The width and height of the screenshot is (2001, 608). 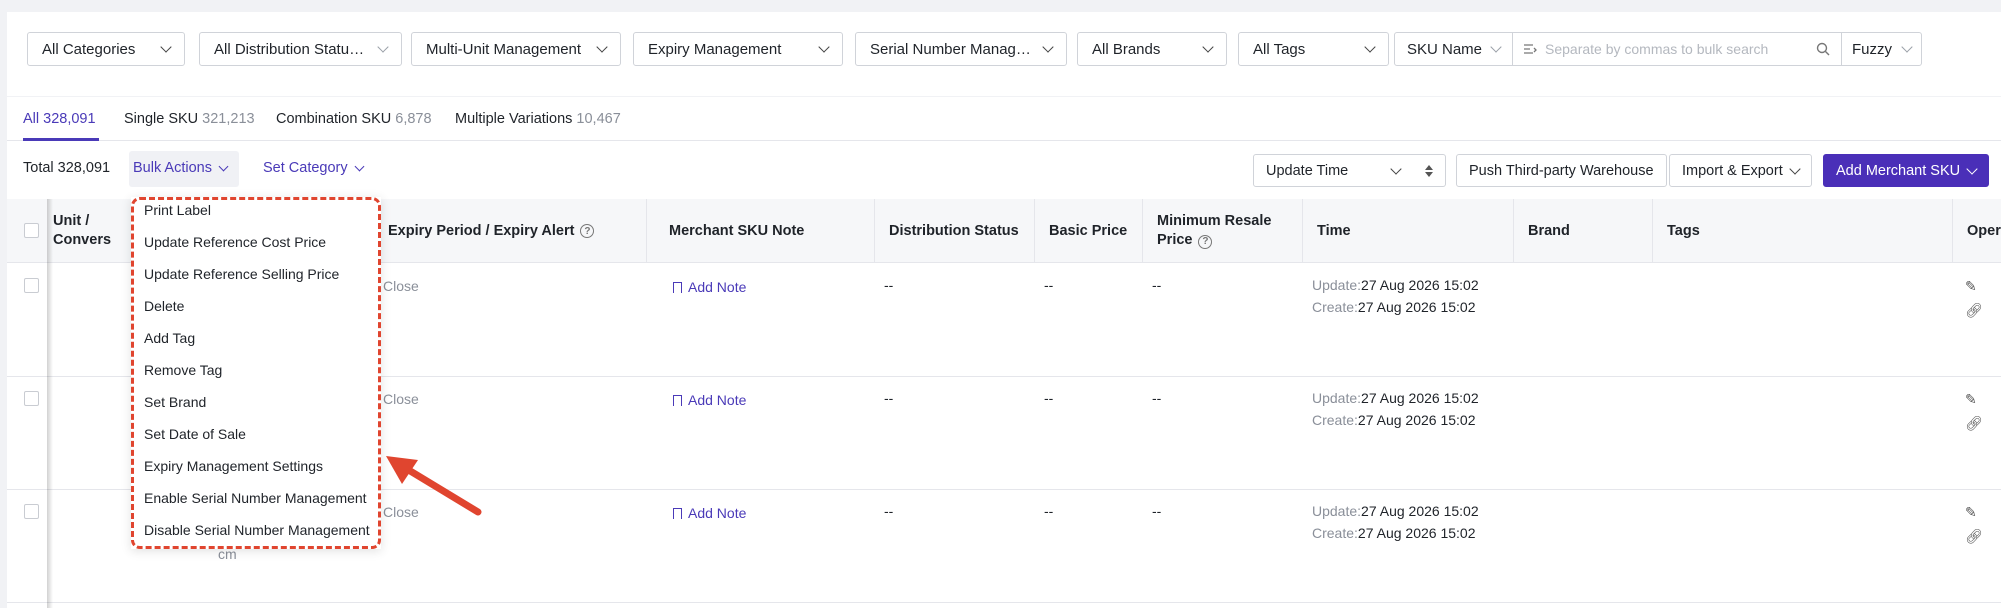 What do you see at coordinates (1906, 170) in the screenshot?
I see `add-merchant-sku-button: Add Merchant SKU` at bounding box center [1906, 170].